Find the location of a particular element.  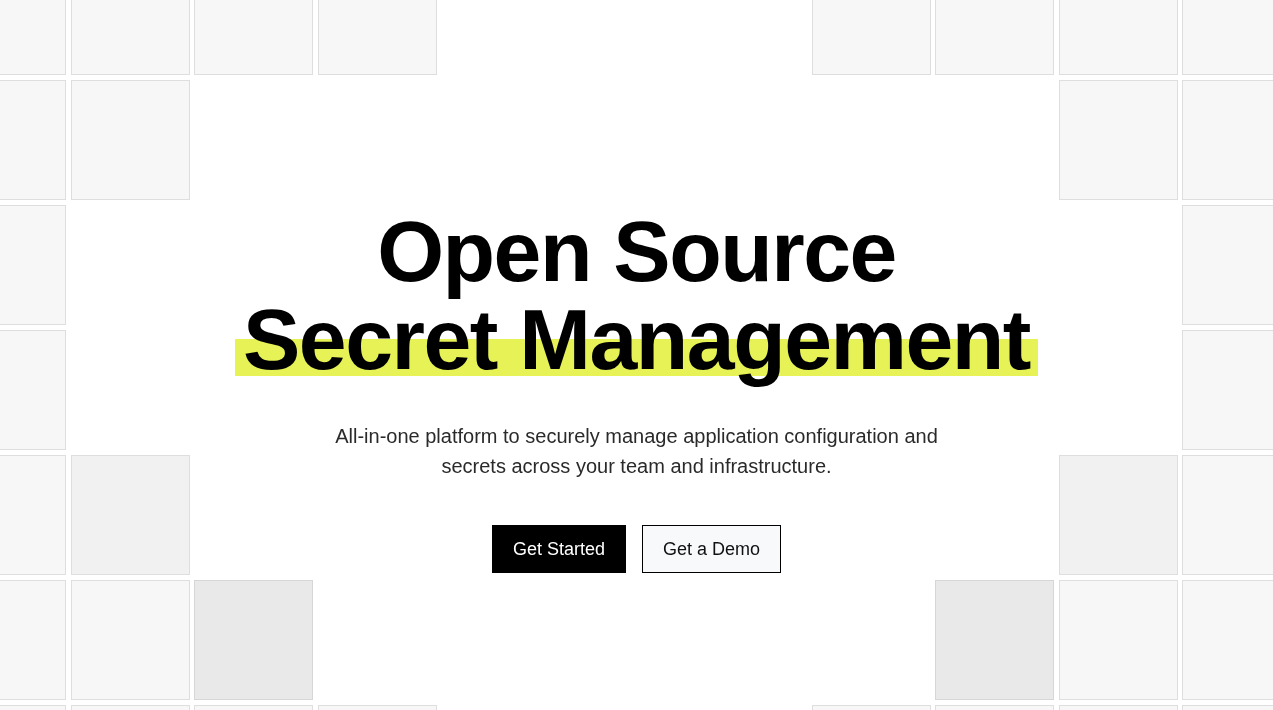

demo-button: Get a Demo is located at coordinates (712, 549).